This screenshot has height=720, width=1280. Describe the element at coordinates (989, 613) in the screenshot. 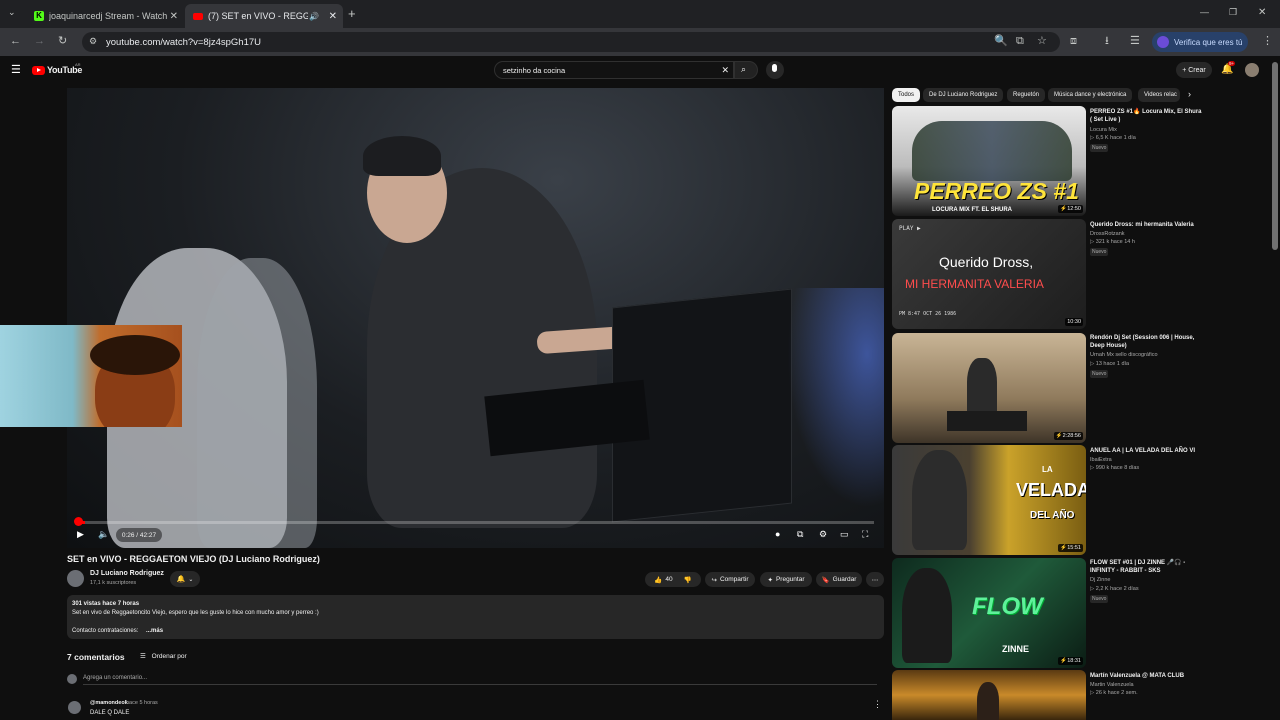

I see `rec-thumbnail: FLOW ZINNE ⚡18:31` at that location.